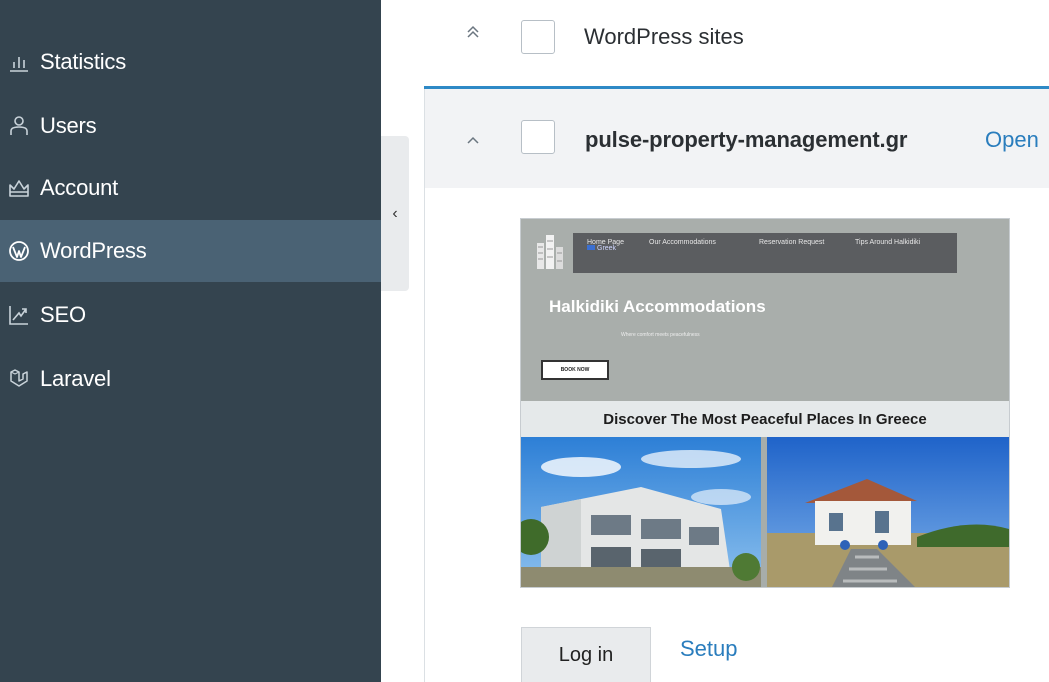 The image size is (1049, 682). What do you see at coordinates (190, 315) in the screenshot?
I see `sidebar-item-seo: SEO` at bounding box center [190, 315].